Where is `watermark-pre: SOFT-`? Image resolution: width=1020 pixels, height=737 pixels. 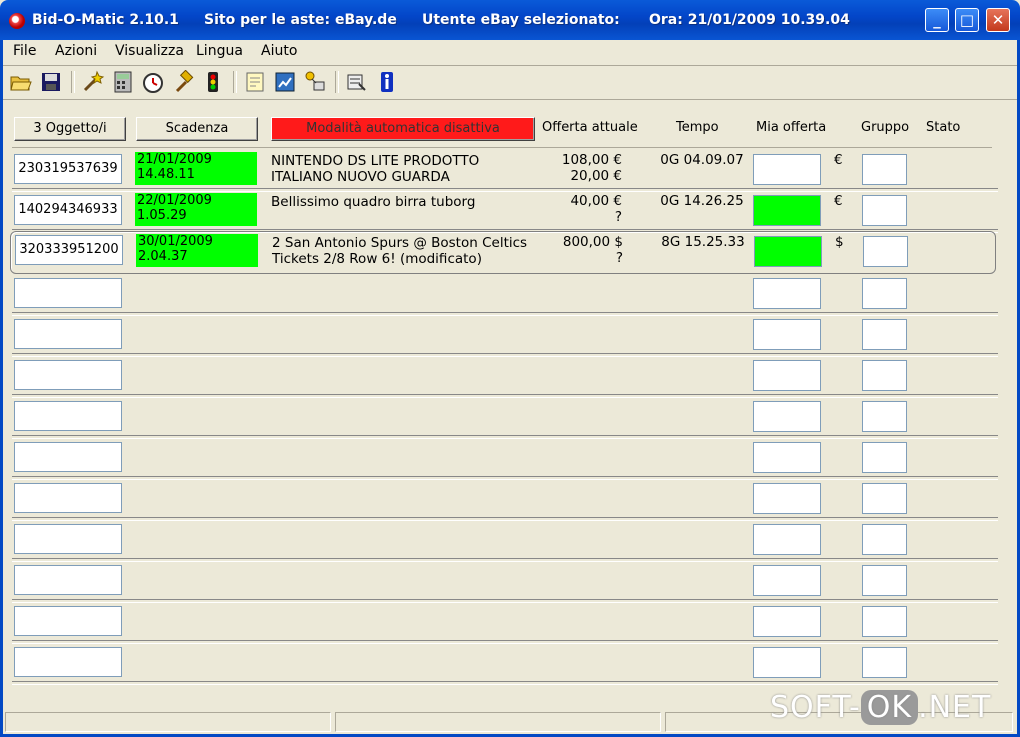 watermark-pre: SOFT- is located at coordinates (815, 707).